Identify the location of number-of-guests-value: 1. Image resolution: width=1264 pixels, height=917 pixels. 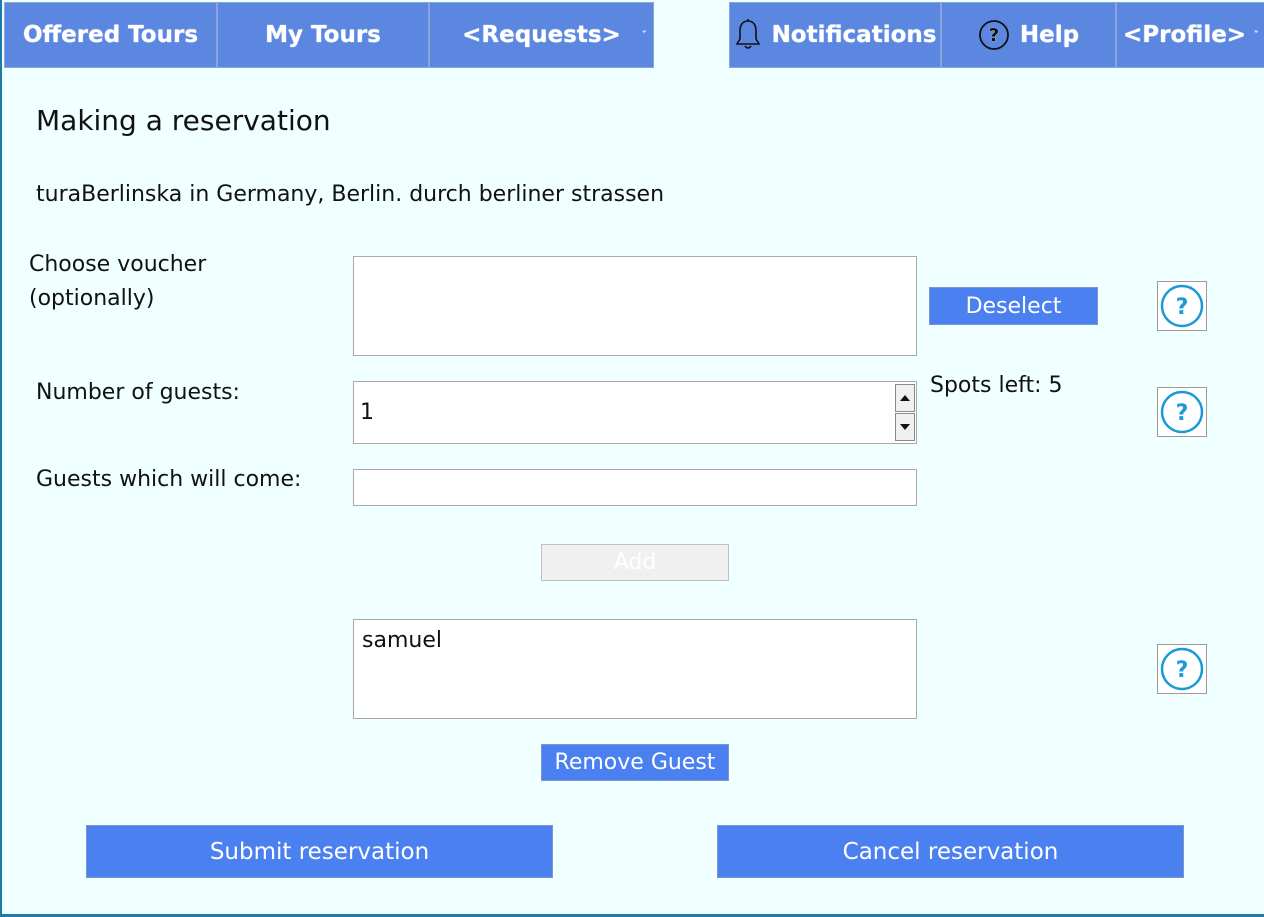
(367, 412).